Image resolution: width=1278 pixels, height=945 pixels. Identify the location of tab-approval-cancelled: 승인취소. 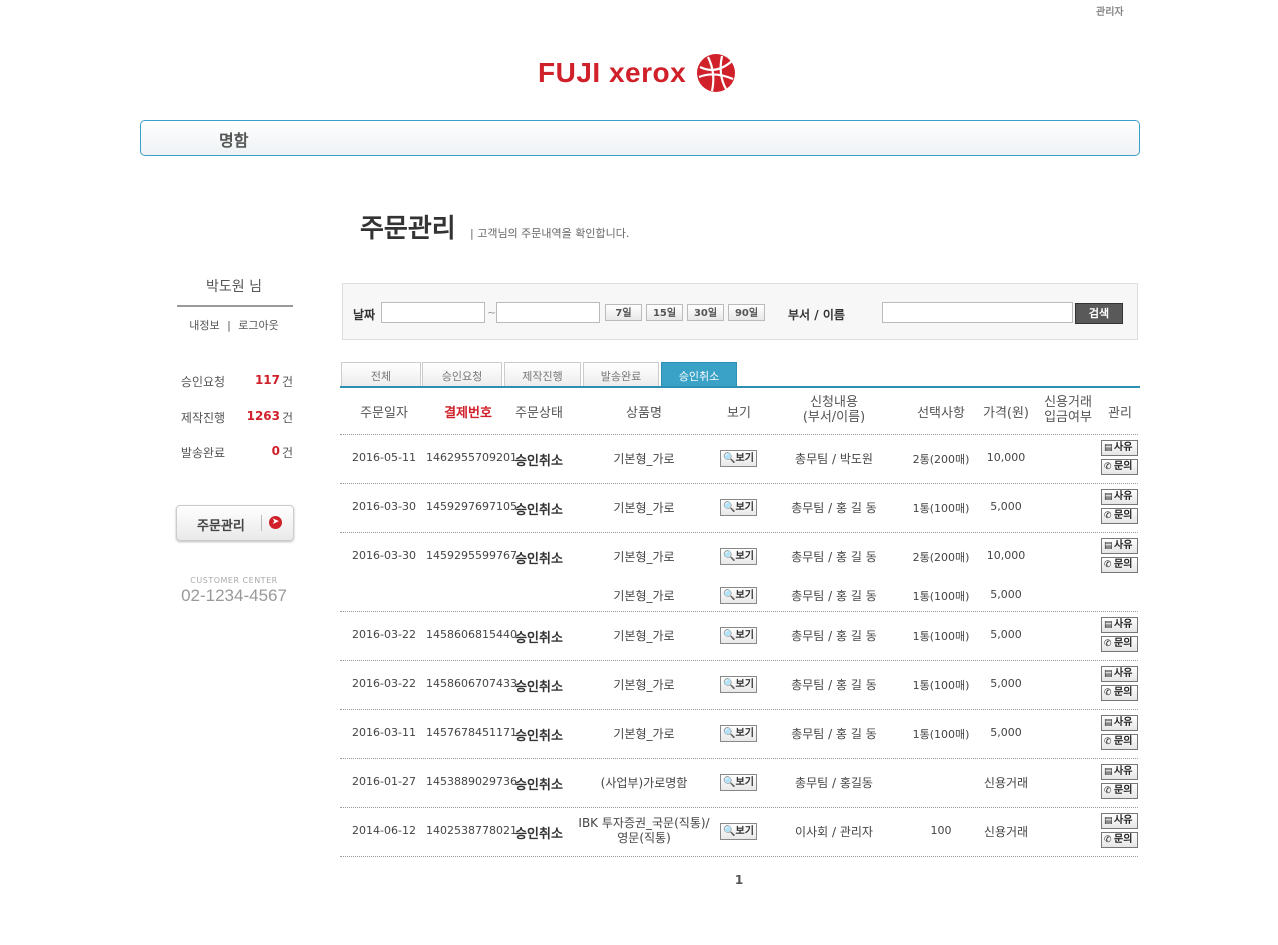
(699, 374).